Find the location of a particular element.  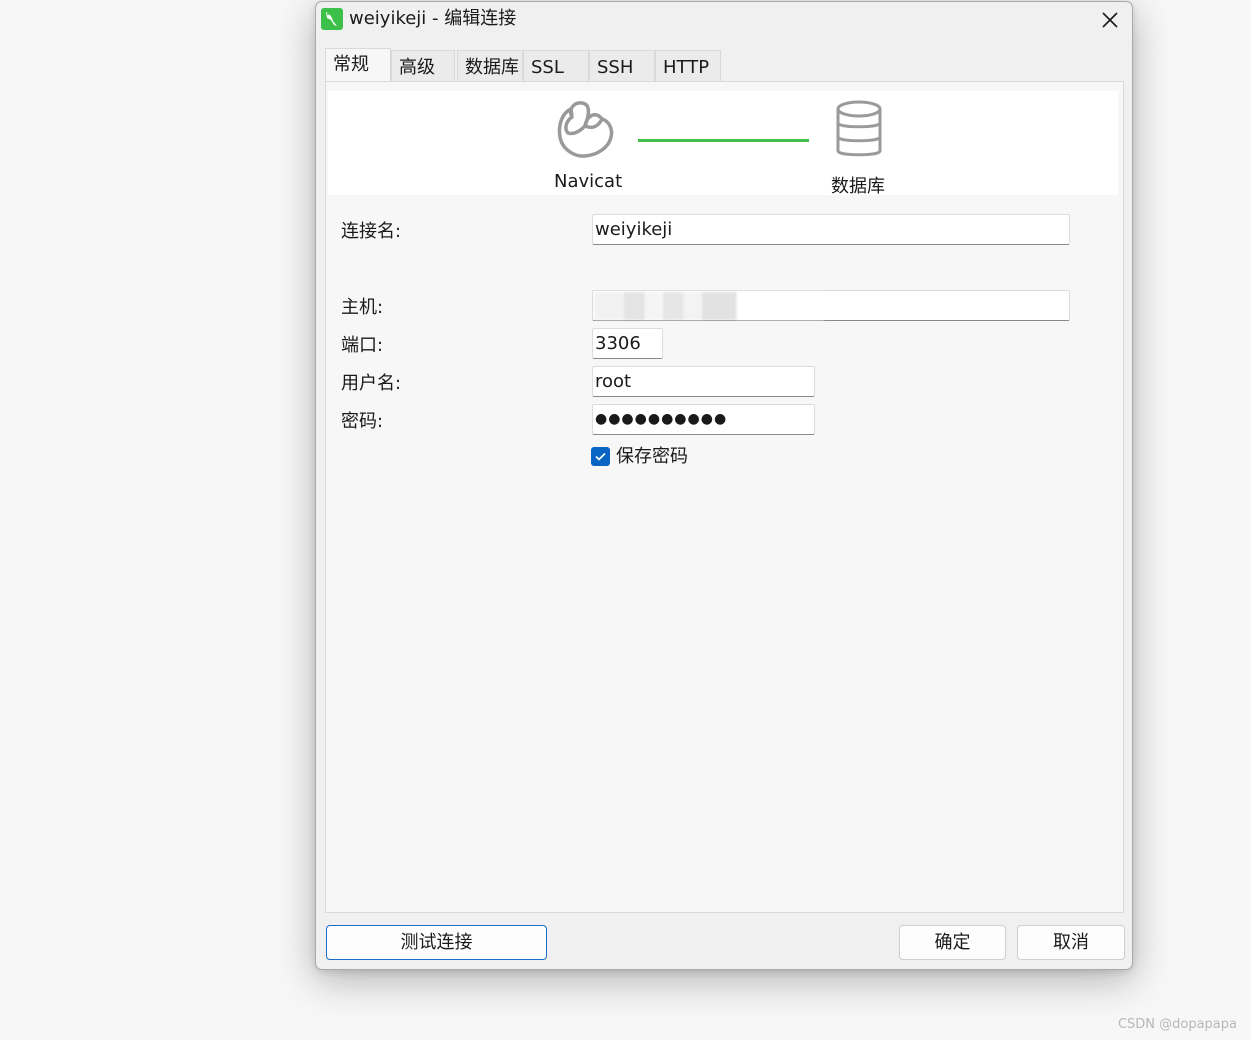

cancel-button: 取消 is located at coordinates (1071, 942).